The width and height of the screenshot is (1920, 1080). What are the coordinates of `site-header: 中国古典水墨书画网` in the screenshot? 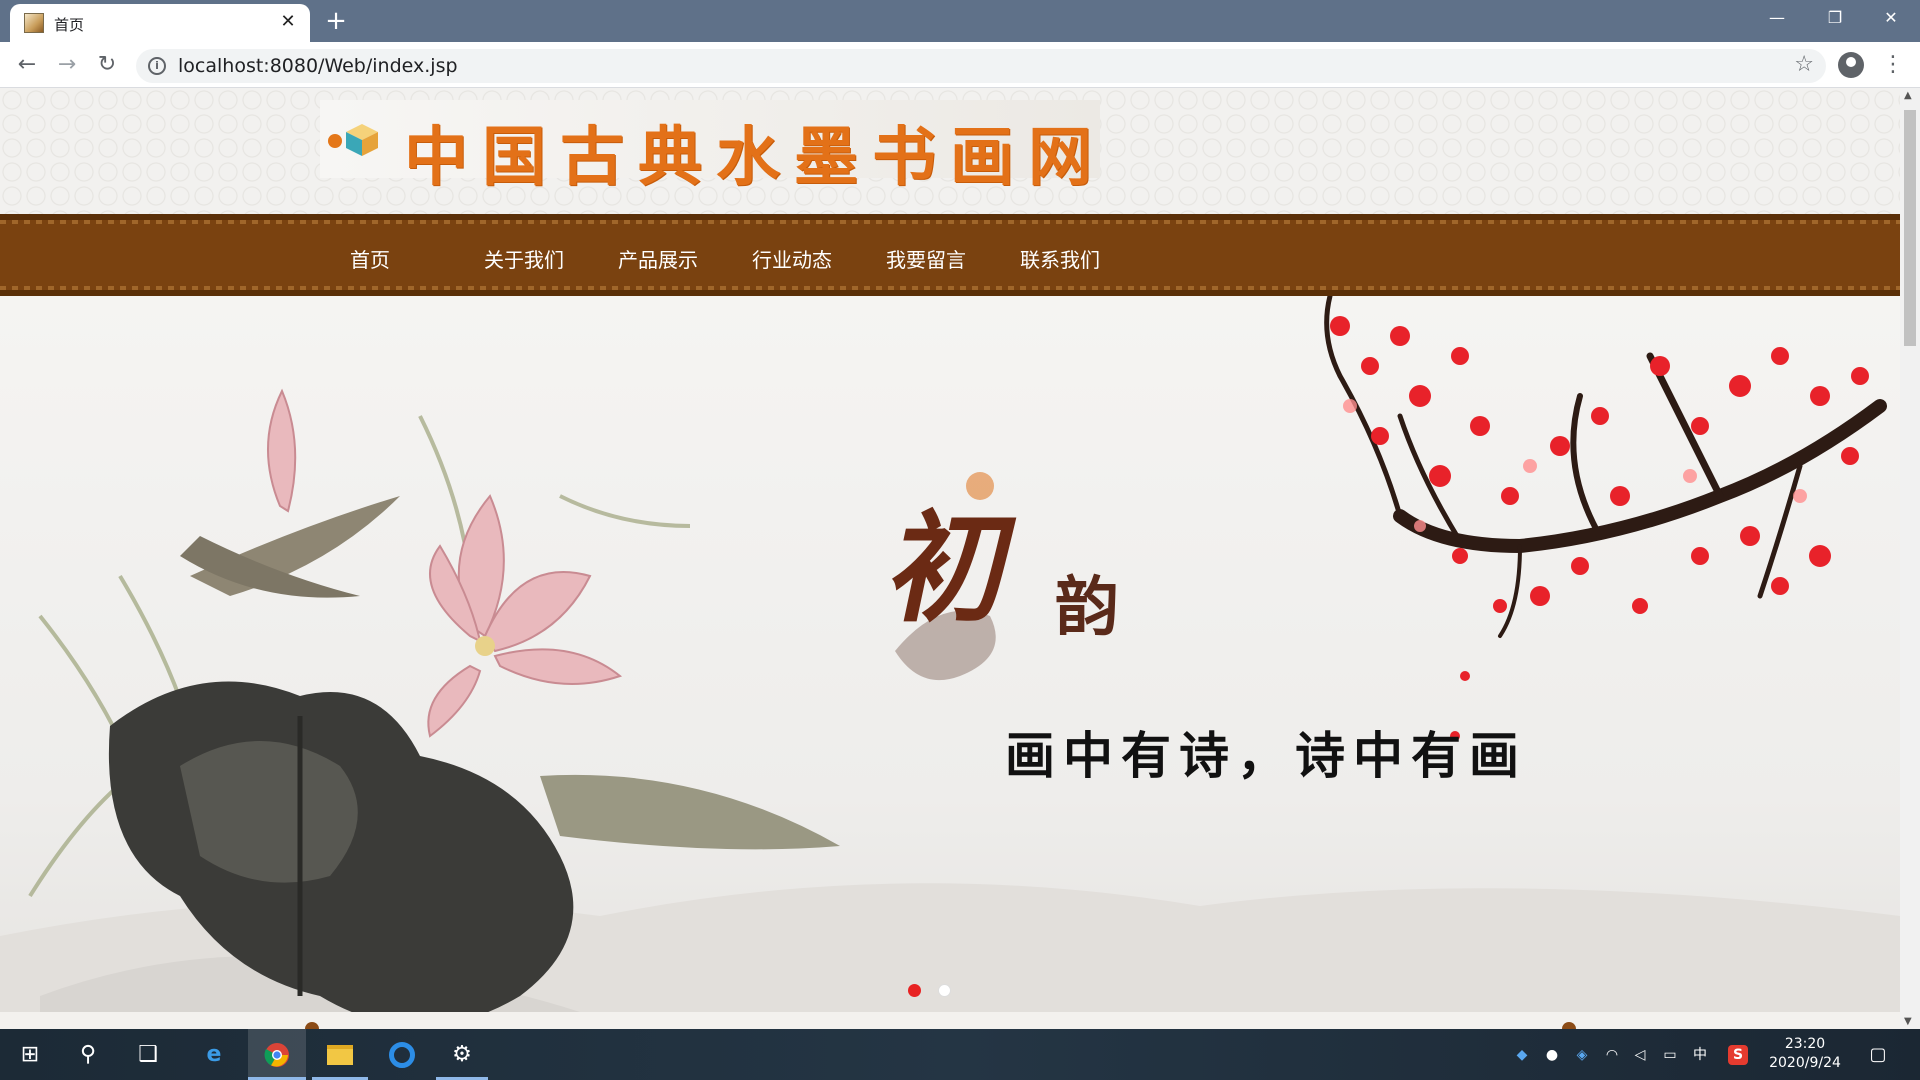 It's located at (950, 151).